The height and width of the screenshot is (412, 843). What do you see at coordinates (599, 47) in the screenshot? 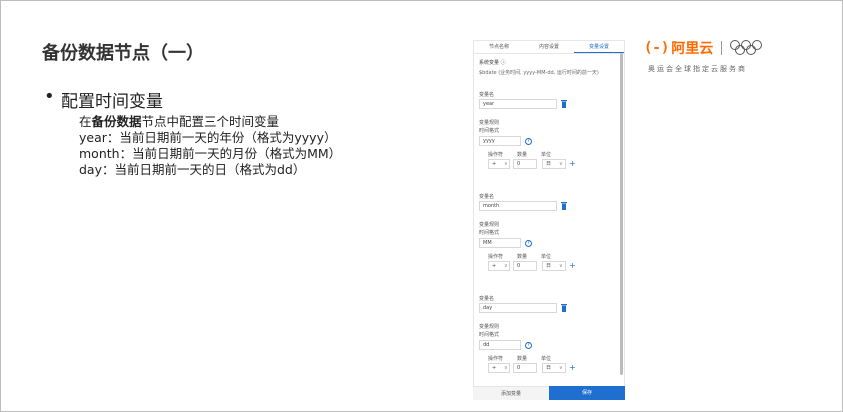
I see `tab-variable-settings: 变量设置` at bounding box center [599, 47].